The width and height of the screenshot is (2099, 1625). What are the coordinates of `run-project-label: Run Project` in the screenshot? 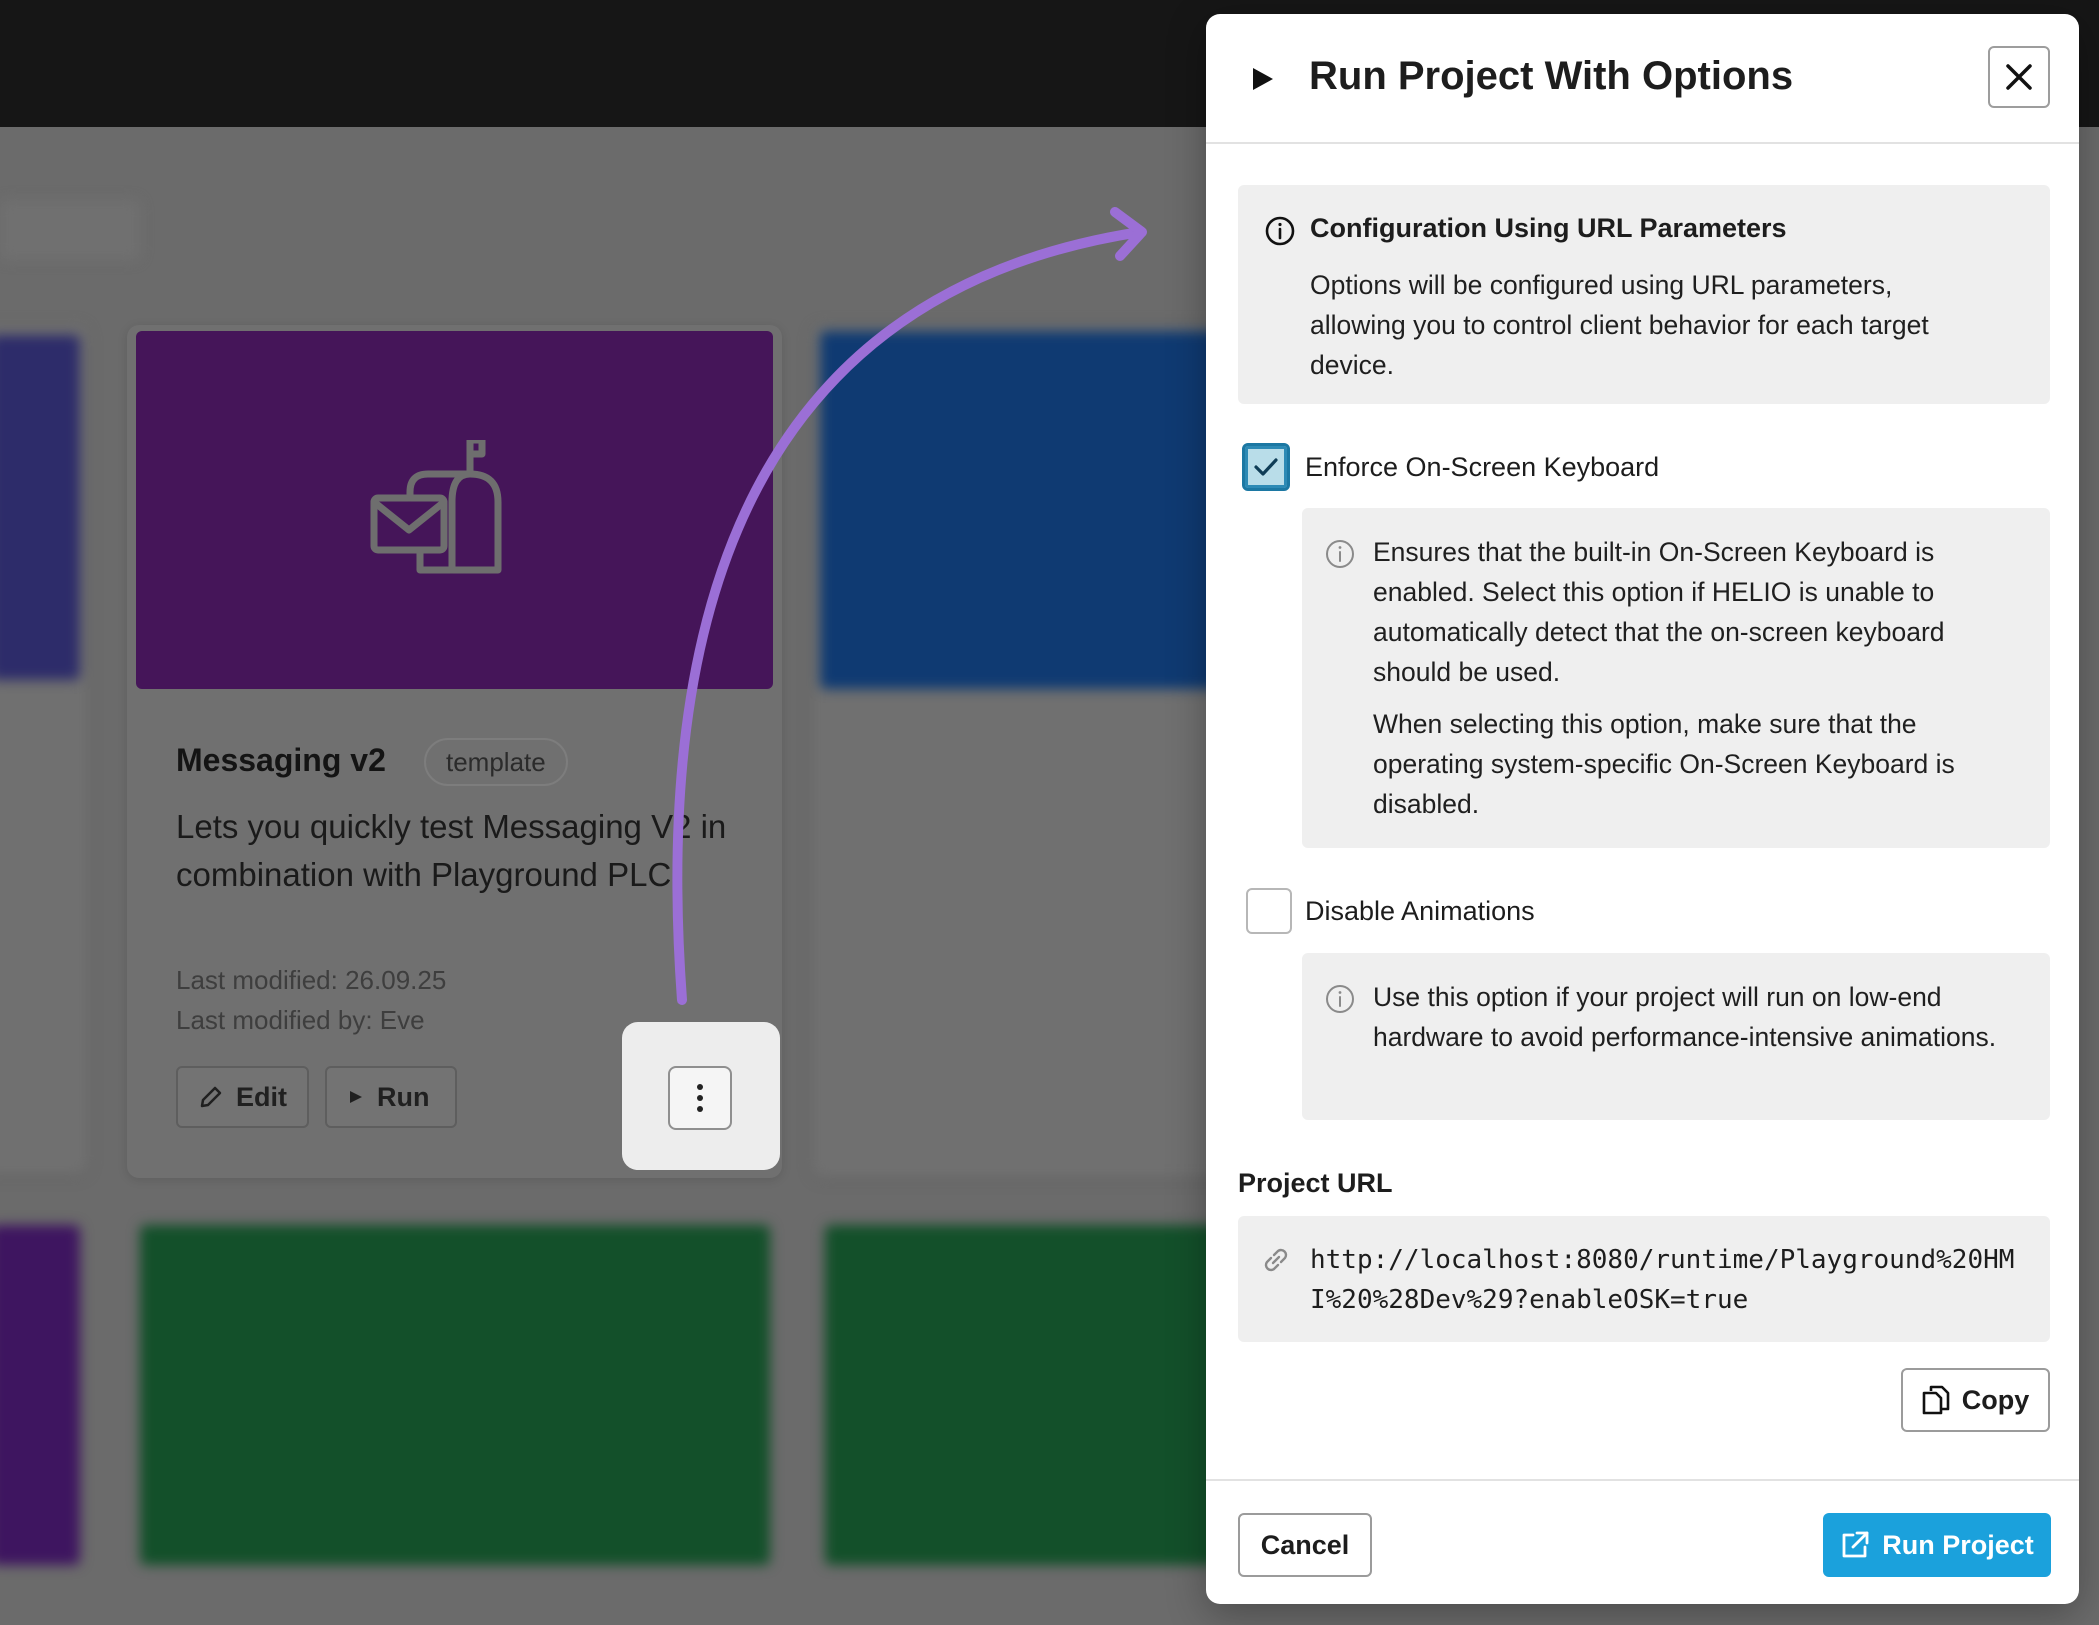 It's located at (1958, 1544).